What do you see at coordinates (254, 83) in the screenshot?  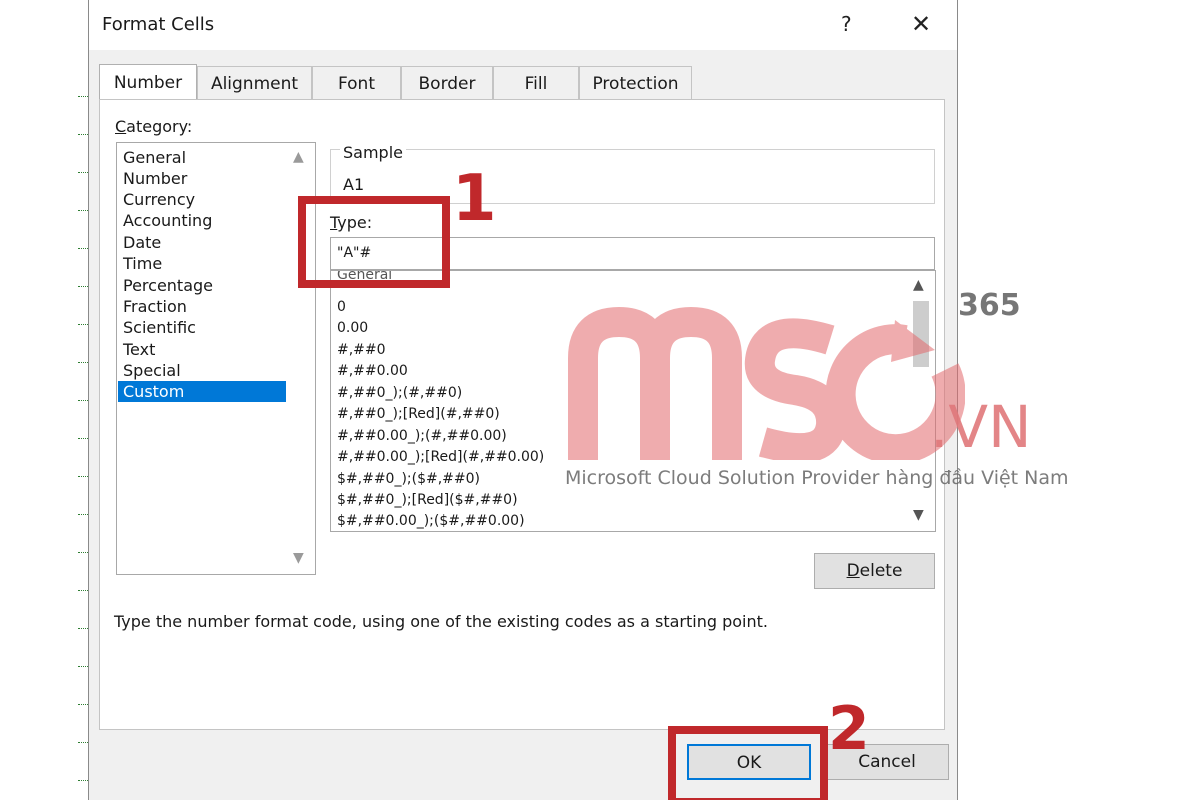 I see `tab-alignment: Alignment` at bounding box center [254, 83].